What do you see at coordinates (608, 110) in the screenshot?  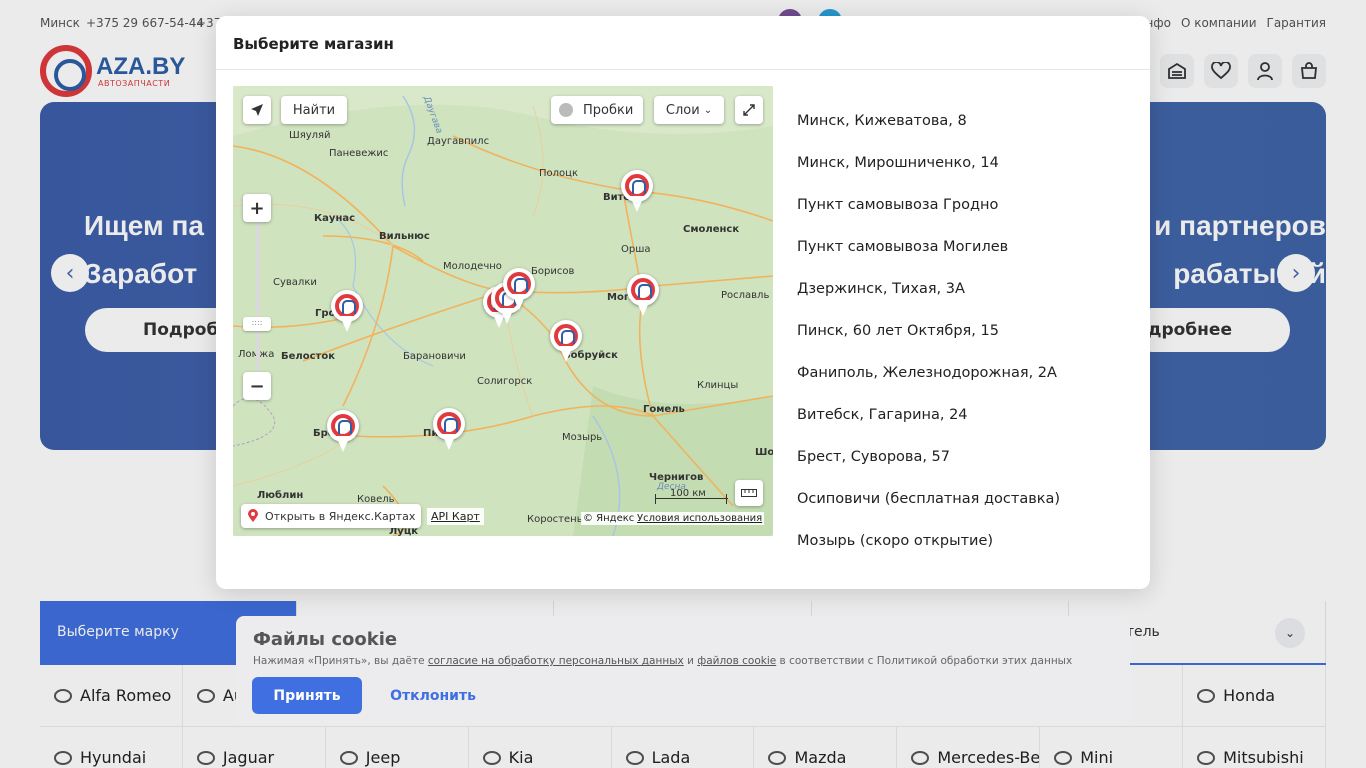 I see `traffic-label: Пробки` at bounding box center [608, 110].